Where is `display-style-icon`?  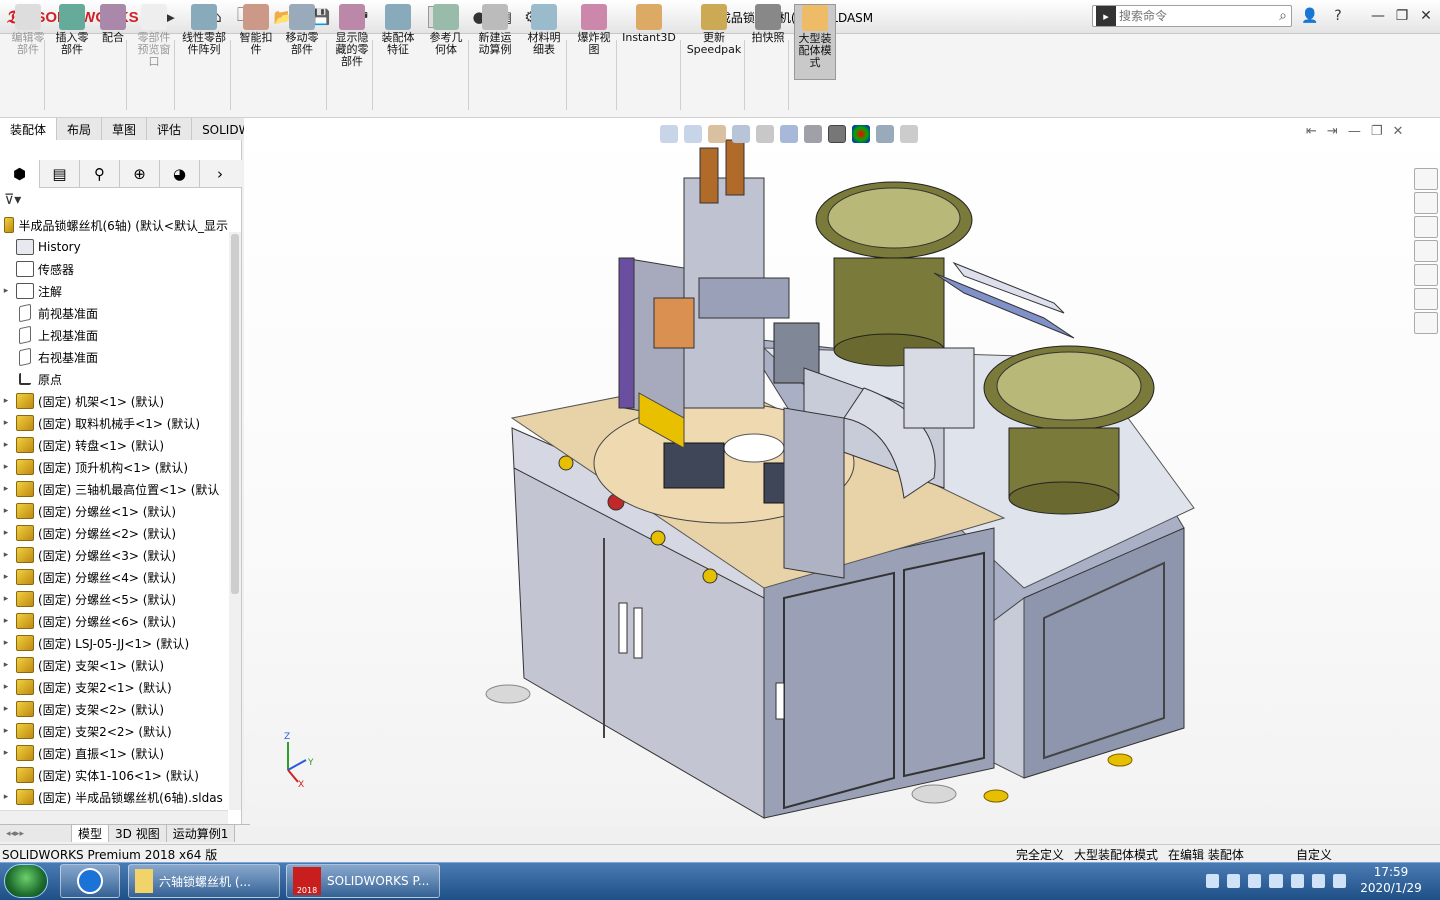
display-style-icon is located at coordinates (813, 134).